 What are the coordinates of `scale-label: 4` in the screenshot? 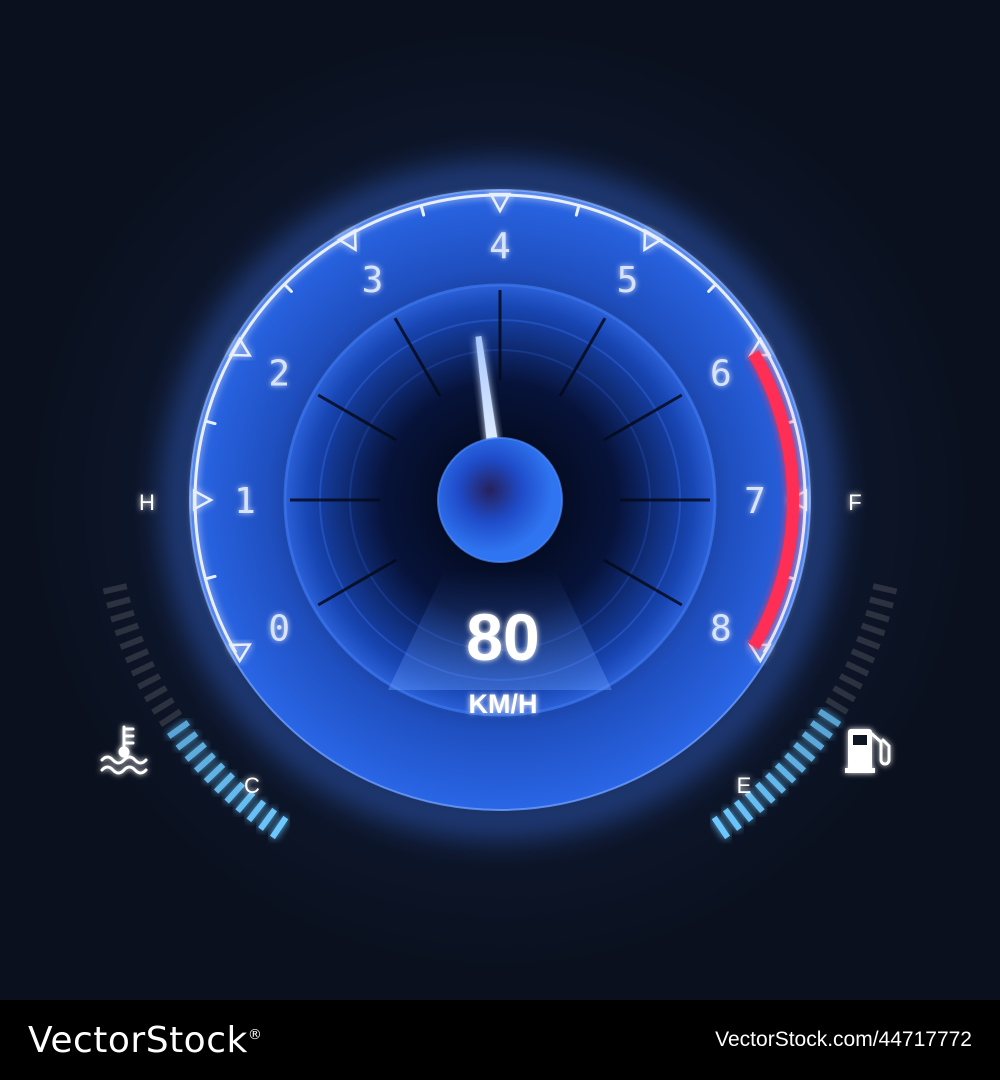 It's located at (500, 246).